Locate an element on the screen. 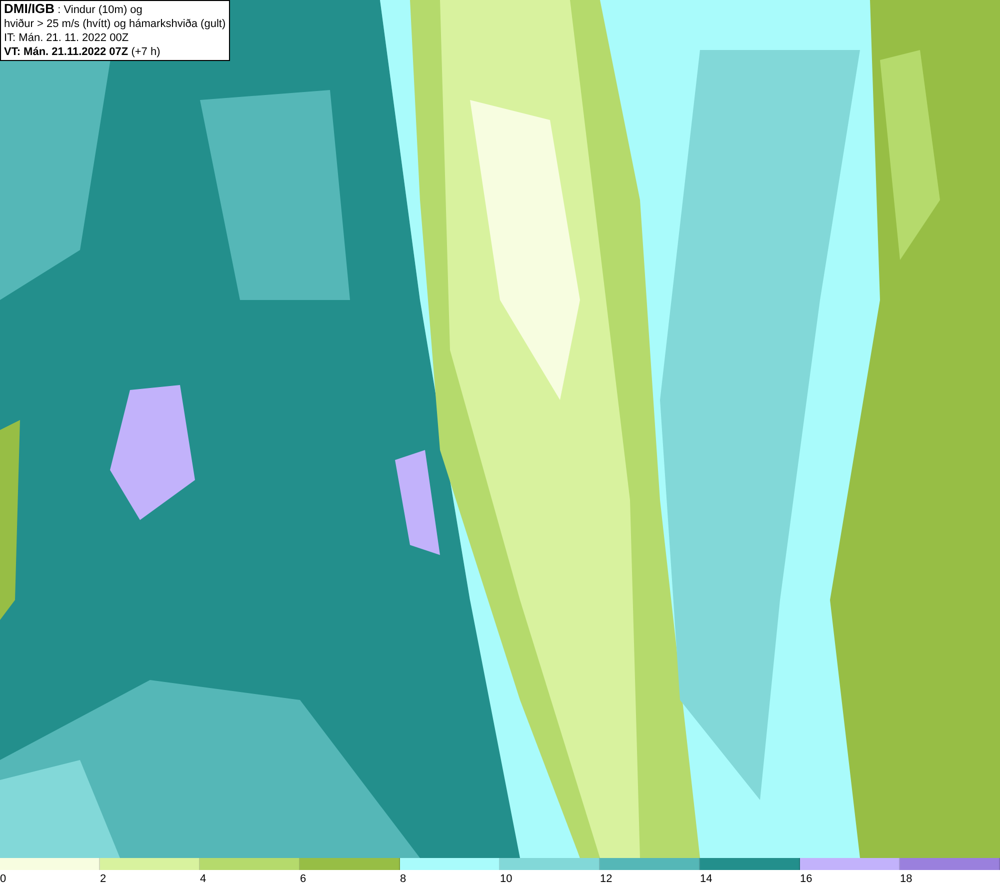 This screenshot has width=1000, height=887. info-line: IT: Mán. 21. 11. 2022 00Z is located at coordinates (67, 38).